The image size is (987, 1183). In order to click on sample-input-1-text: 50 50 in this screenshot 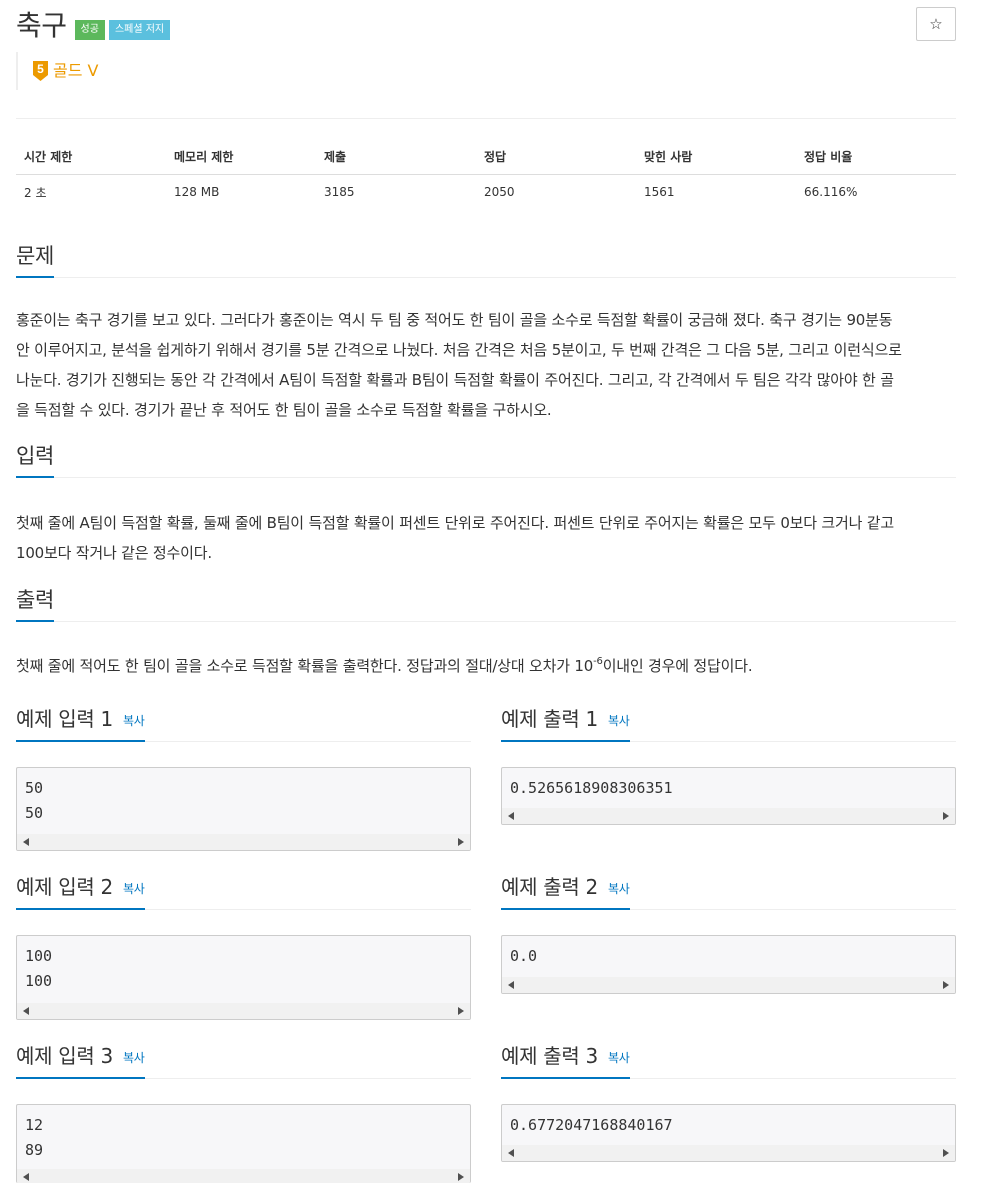, I will do `click(34, 800)`.